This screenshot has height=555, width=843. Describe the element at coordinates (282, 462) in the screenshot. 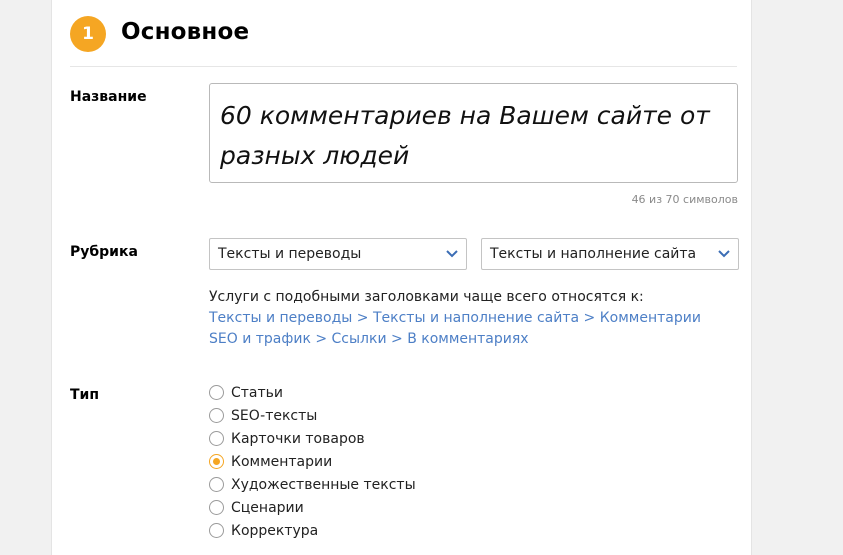

I see `radio-label: Комментарии` at that location.